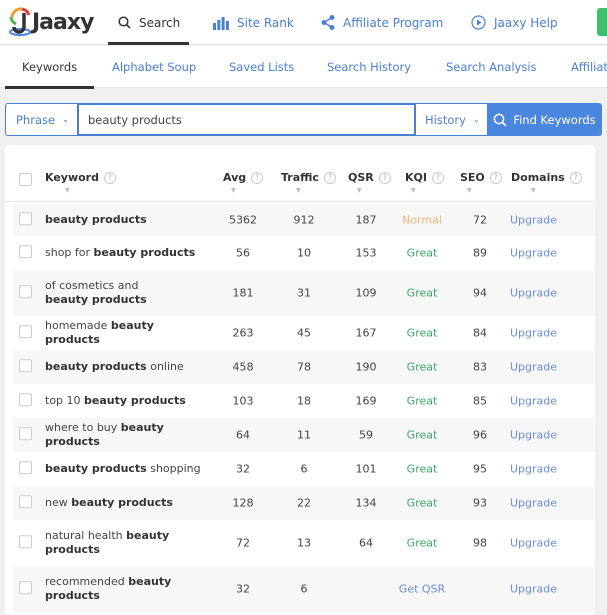 Image resolution: width=607 pixels, height=615 pixels. Describe the element at coordinates (80, 182) in the screenshot. I see `column-keyword: Keyword? ▼` at that location.